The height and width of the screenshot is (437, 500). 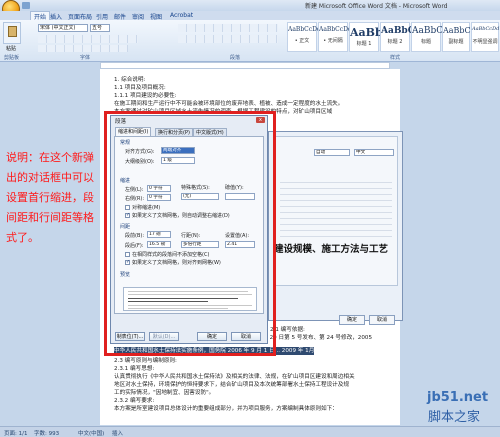 What do you see at coordinates (26, 5) in the screenshot?
I see `quick-access-save-icon` at bounding box center [26, 5].